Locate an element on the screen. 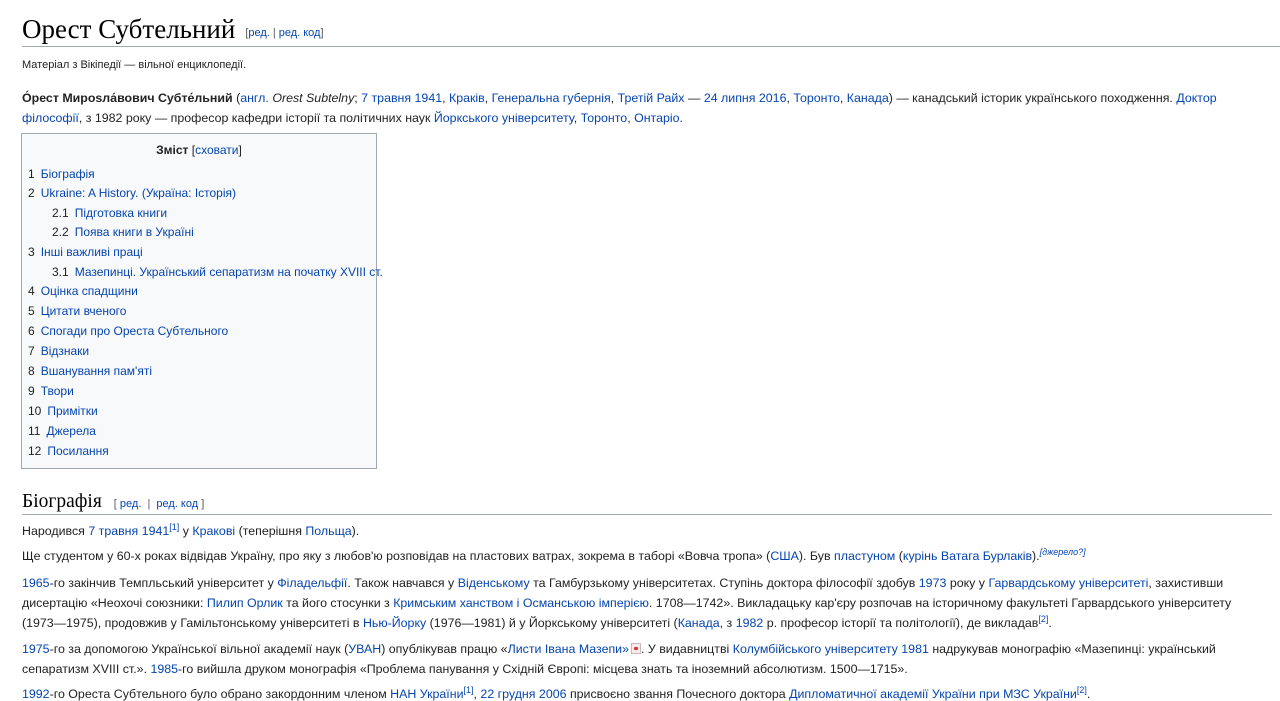  death-date-link: 24 липня 2016 is located at coordinates (745, 98).